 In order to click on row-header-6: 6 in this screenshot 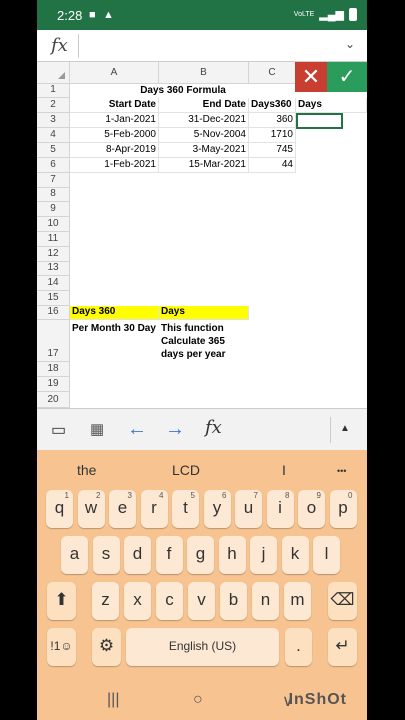, I will do `click(53, 165)`.